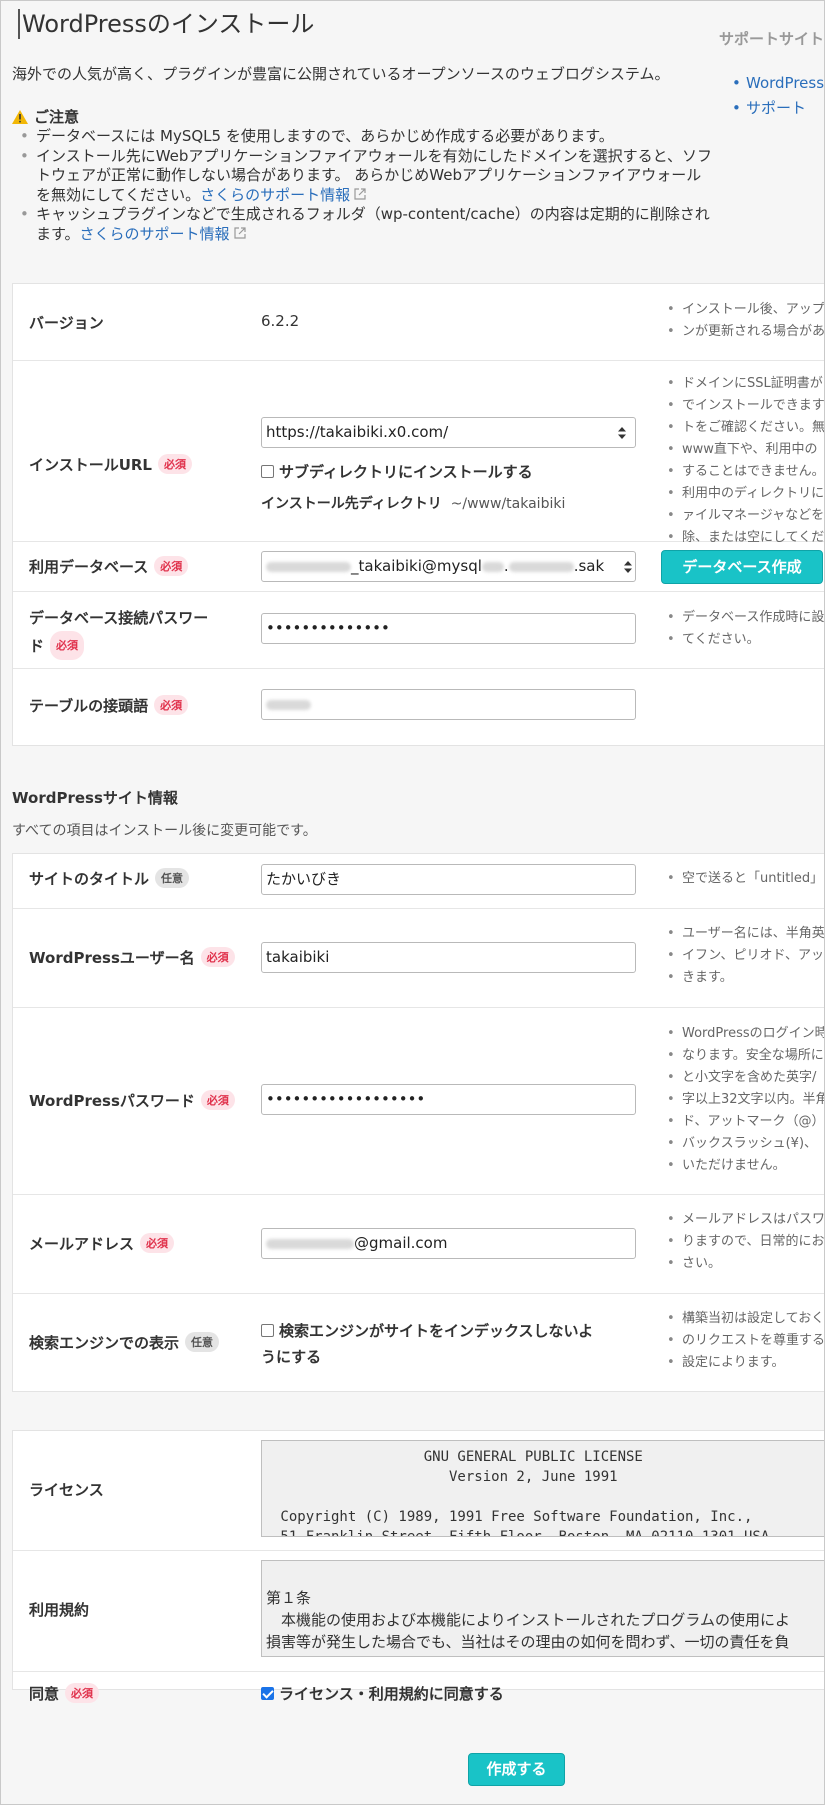 The image size is (825, 1805). Describe the element at coordinates (59, 1610) in the screenshot. I see `terms-label: 利用規約` at that location.